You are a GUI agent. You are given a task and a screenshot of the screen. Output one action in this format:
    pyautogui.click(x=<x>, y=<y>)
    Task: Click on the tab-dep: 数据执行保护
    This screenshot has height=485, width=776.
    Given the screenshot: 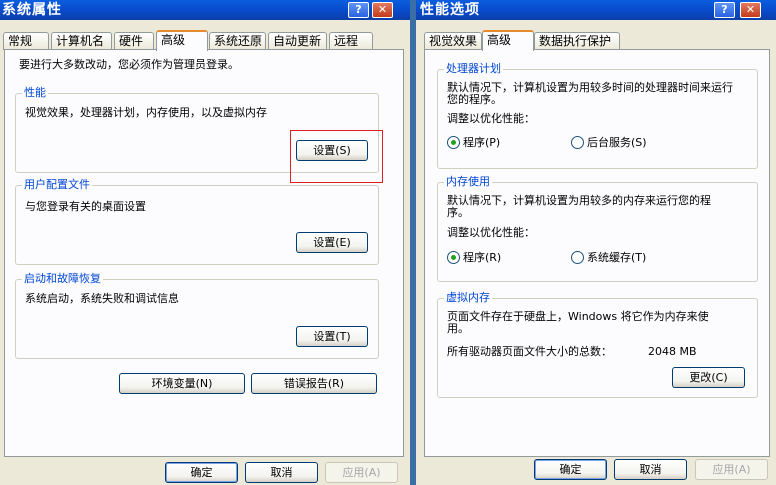 What is the action you would take?
    pyautogui.click(x=577, y=41)
    